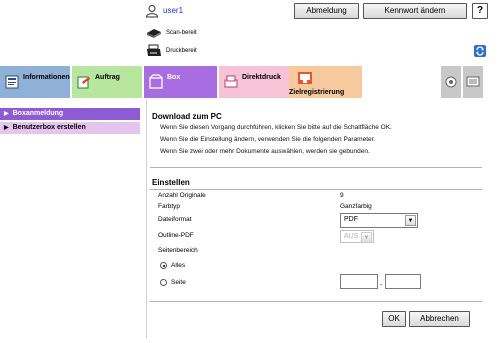  What do you see at coordinates (107, 82) in the screenshot?
I see `tab-auftrag: Auftrag` at bounding box center [107, 82].